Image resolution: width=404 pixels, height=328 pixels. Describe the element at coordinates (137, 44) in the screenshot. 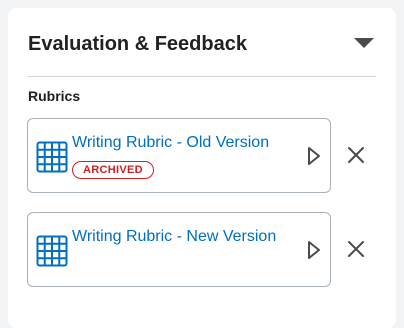

I see `panel-title: Evaluation & Feedback` at that location.